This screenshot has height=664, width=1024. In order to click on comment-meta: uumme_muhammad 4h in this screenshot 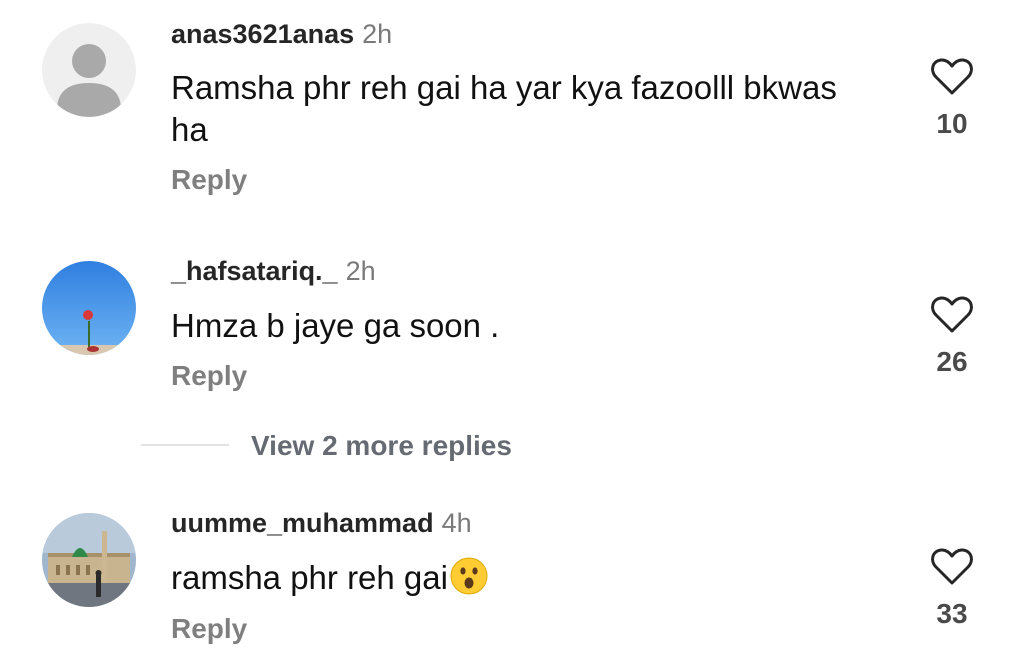, I will do `click(321, 523)`.